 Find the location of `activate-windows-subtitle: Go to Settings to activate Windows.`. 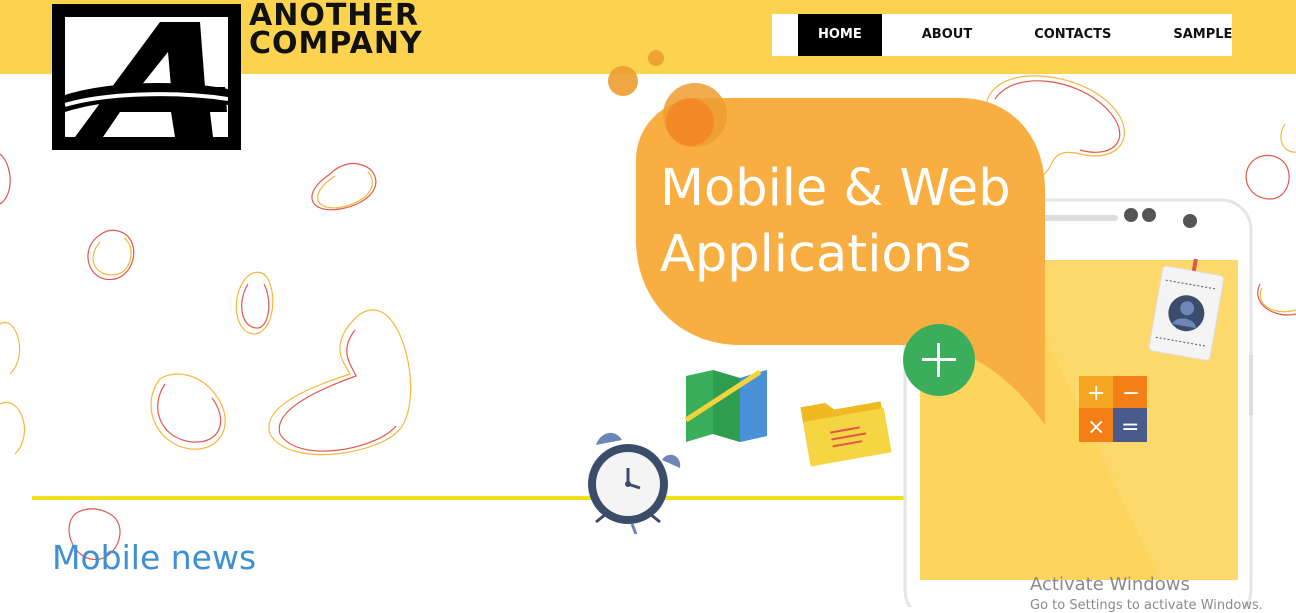

activate-windows-subtitle: Go to Settings to activate Windows. is located at coordinates (1146, 605).